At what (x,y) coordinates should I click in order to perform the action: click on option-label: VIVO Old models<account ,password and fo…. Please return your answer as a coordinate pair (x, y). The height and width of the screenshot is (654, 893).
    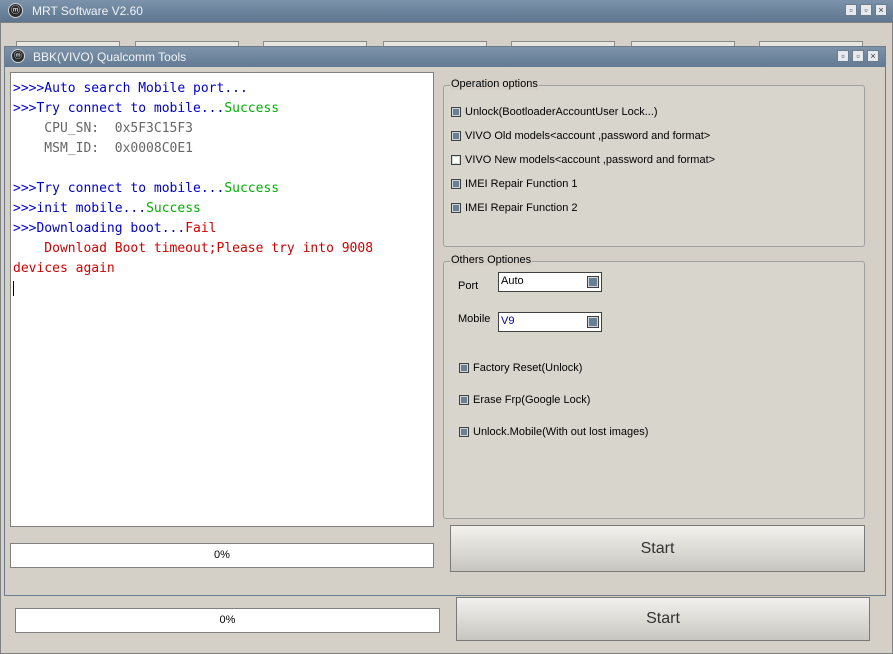
    Looking at the image, I should click on (588, 136).